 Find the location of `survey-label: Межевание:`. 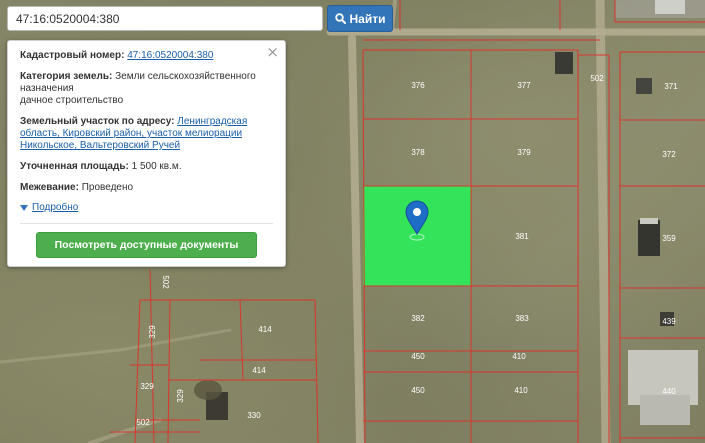

survey-label: Межевание: is located at coordinates (49, 187).